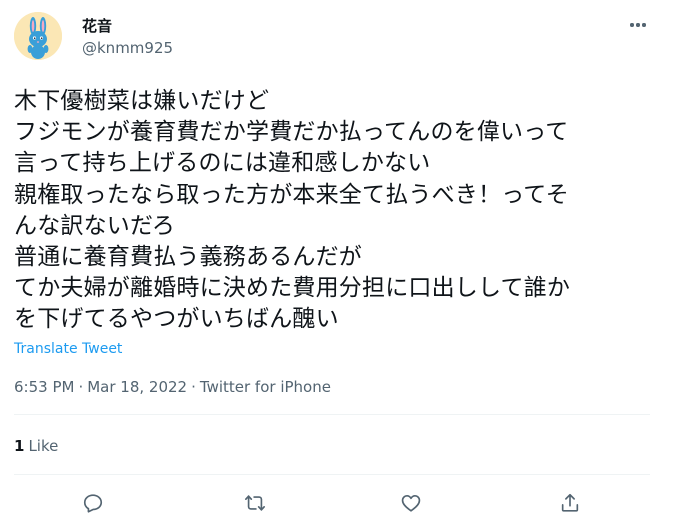  I want to click on tweet-text-line: 親権取ったなら取った方が本来全て払うべき！ってそ, so click(291, 194).